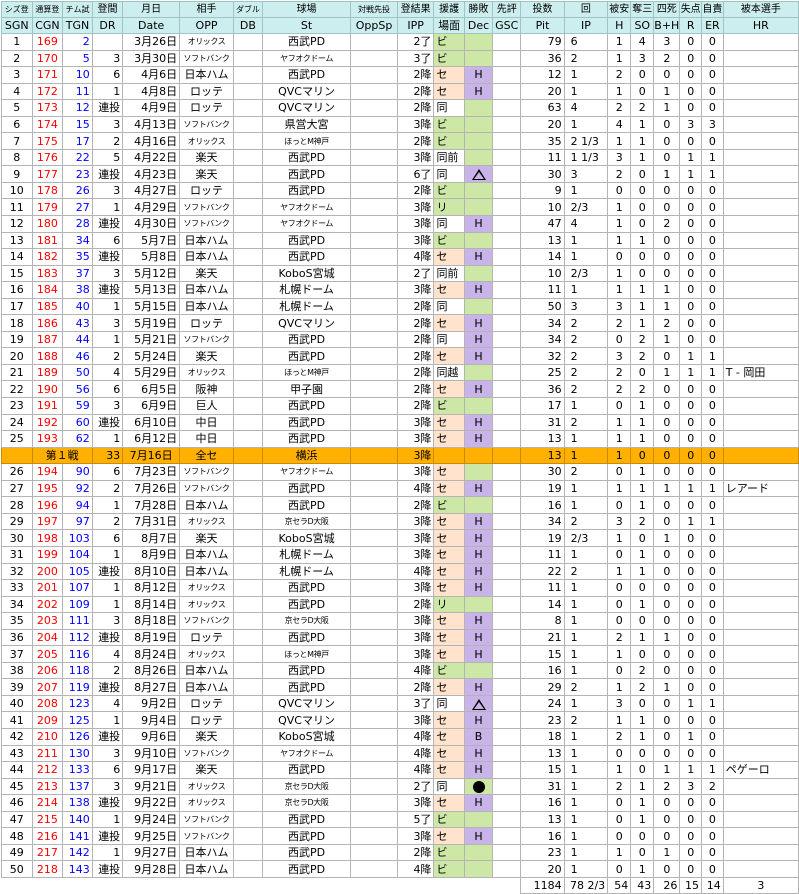 The image size is (799, 894). Describe the element at coordinates (151, 108) in the screenshot. I see `game-date: 4月9日` at that location.